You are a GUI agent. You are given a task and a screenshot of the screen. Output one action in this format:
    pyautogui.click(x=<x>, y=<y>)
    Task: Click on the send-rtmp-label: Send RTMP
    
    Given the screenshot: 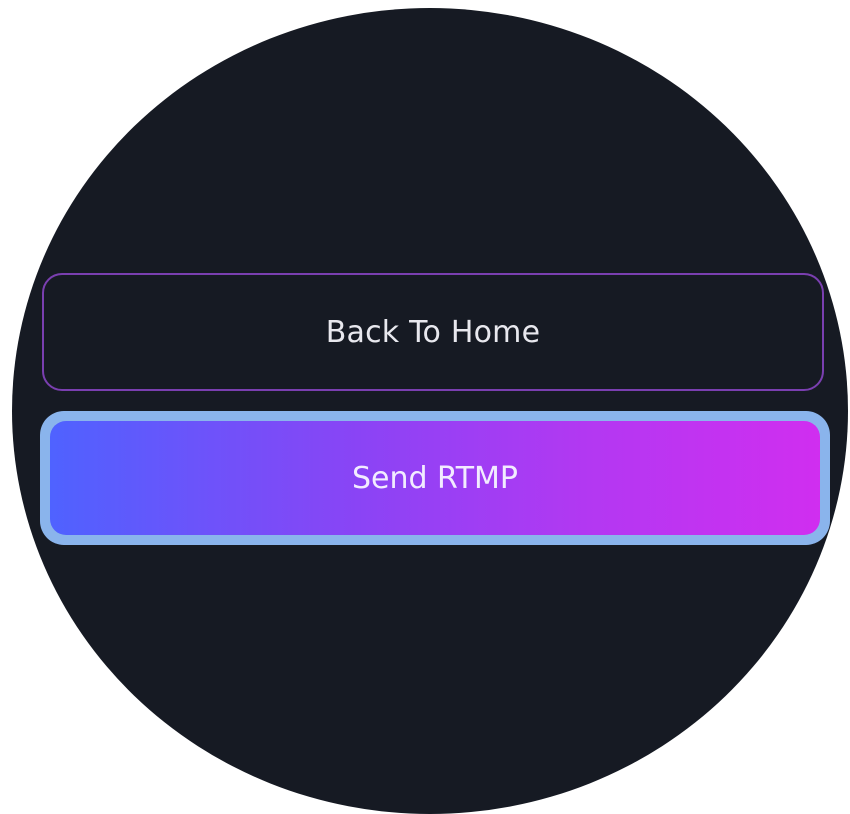 What is the action you would take?
    pyautogui.click(x=435, y=478)
    